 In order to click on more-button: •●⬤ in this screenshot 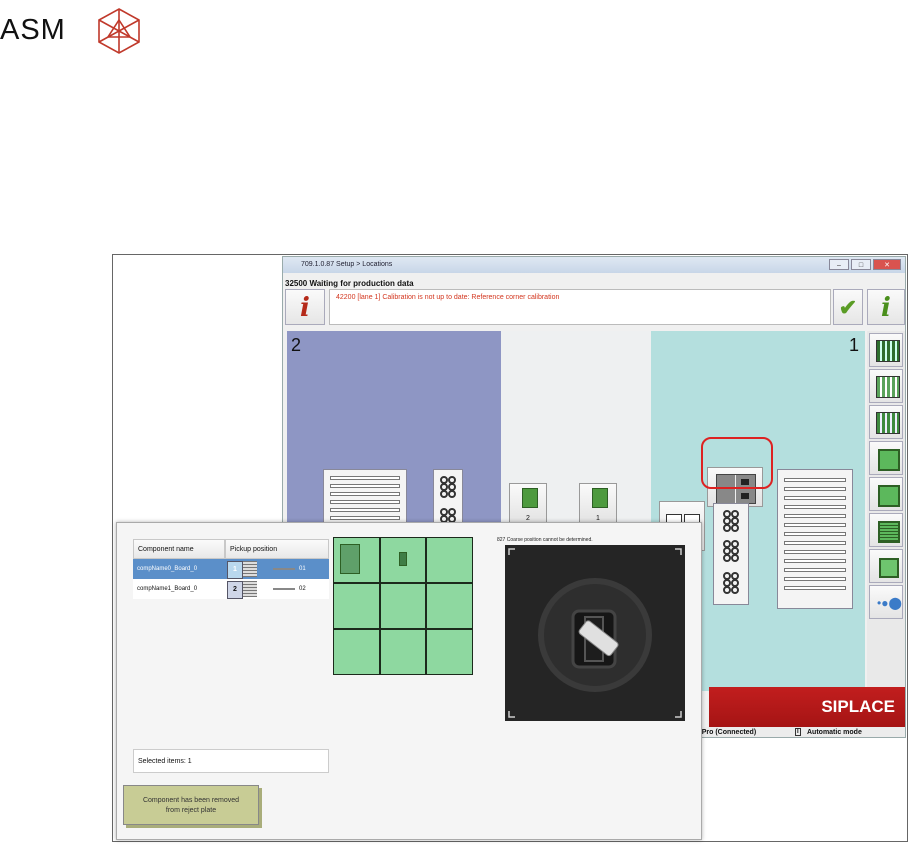, I will do `click(886, 602)`.